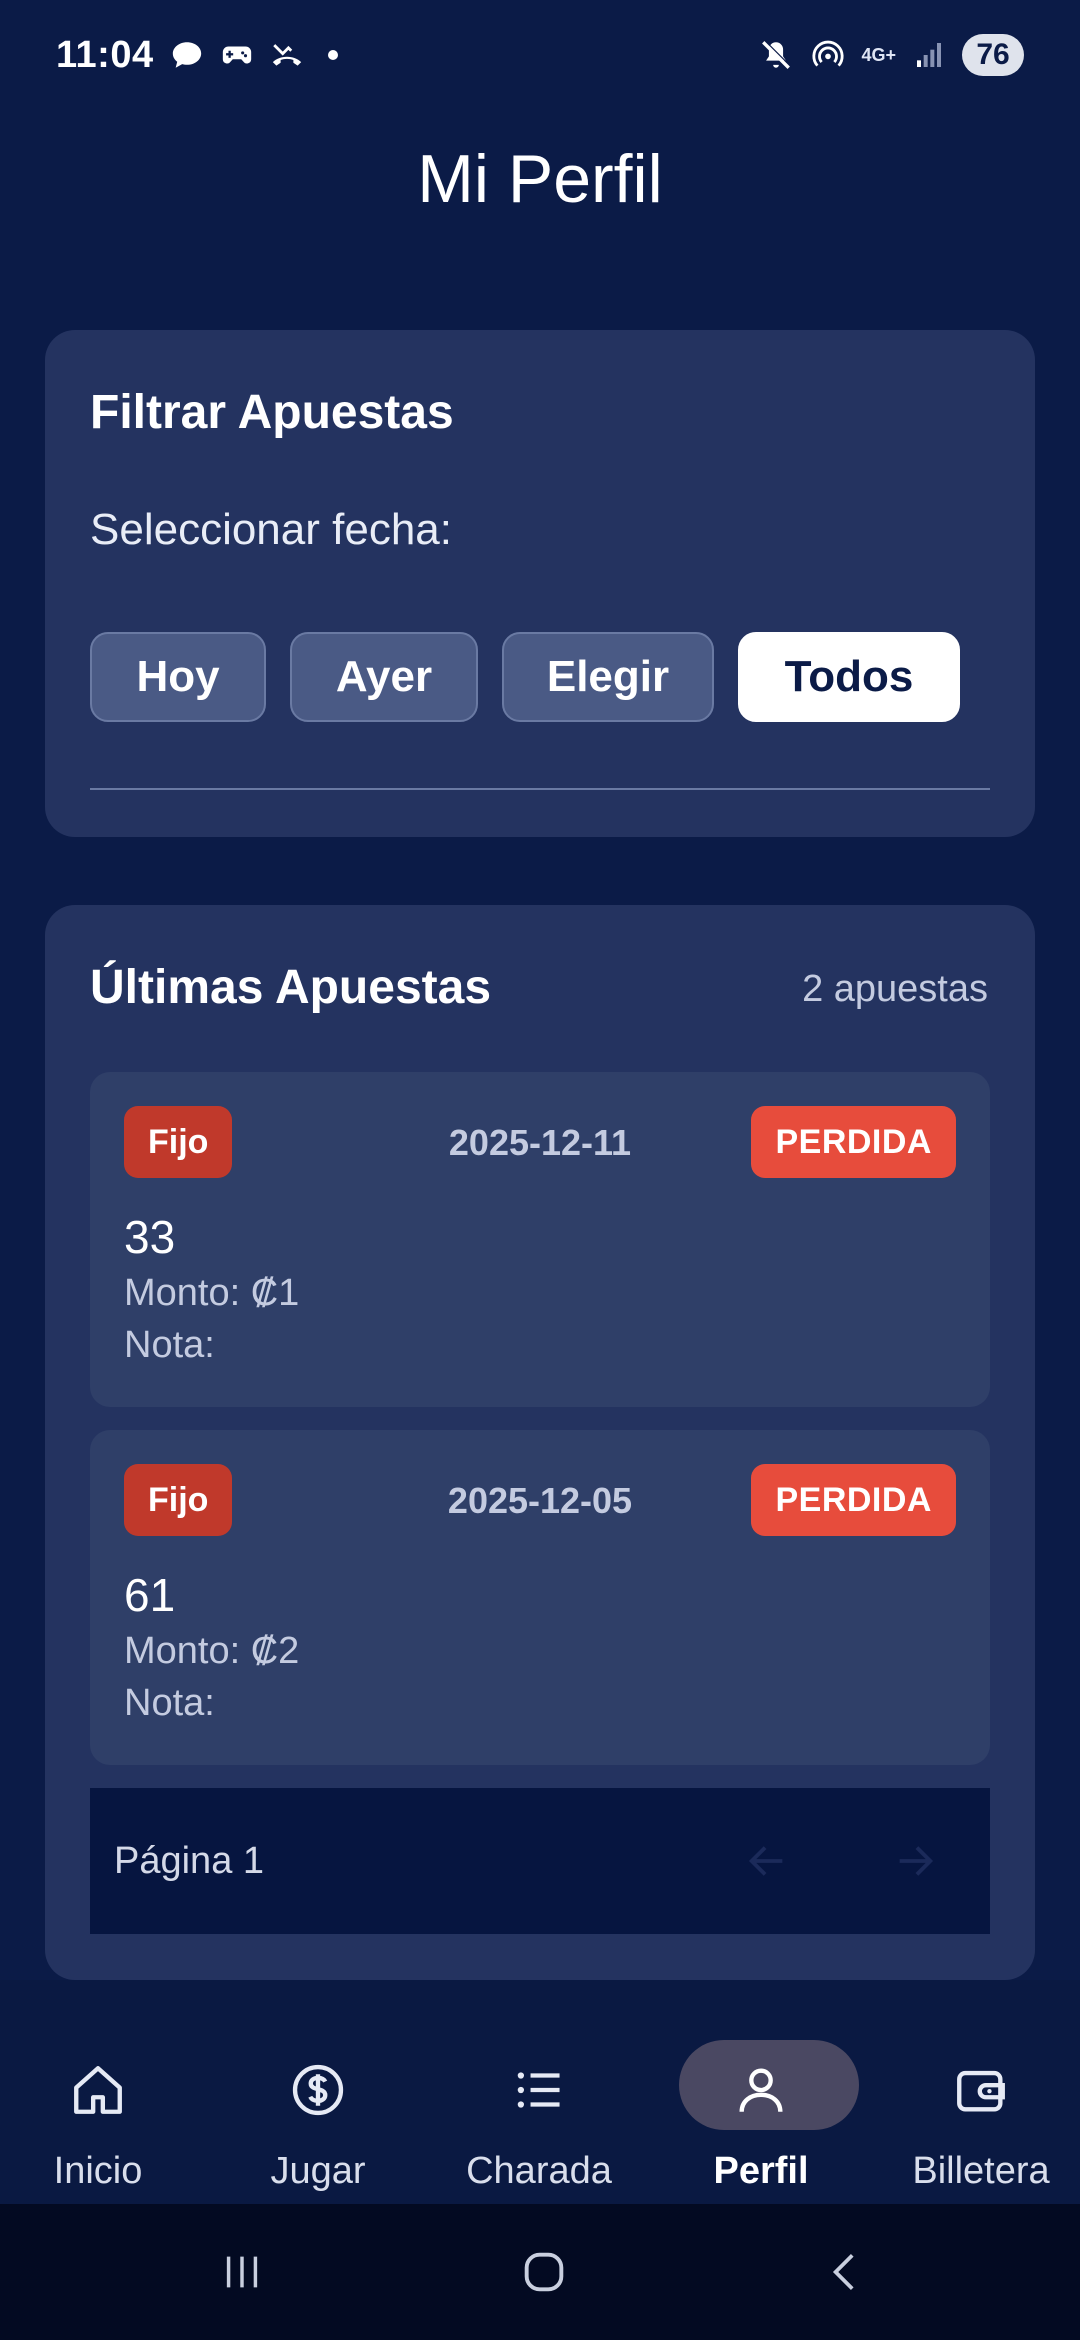  Describe the element at coordinates (767, 1861) in the screenshot. I see `arrow-left-icon` at that location.